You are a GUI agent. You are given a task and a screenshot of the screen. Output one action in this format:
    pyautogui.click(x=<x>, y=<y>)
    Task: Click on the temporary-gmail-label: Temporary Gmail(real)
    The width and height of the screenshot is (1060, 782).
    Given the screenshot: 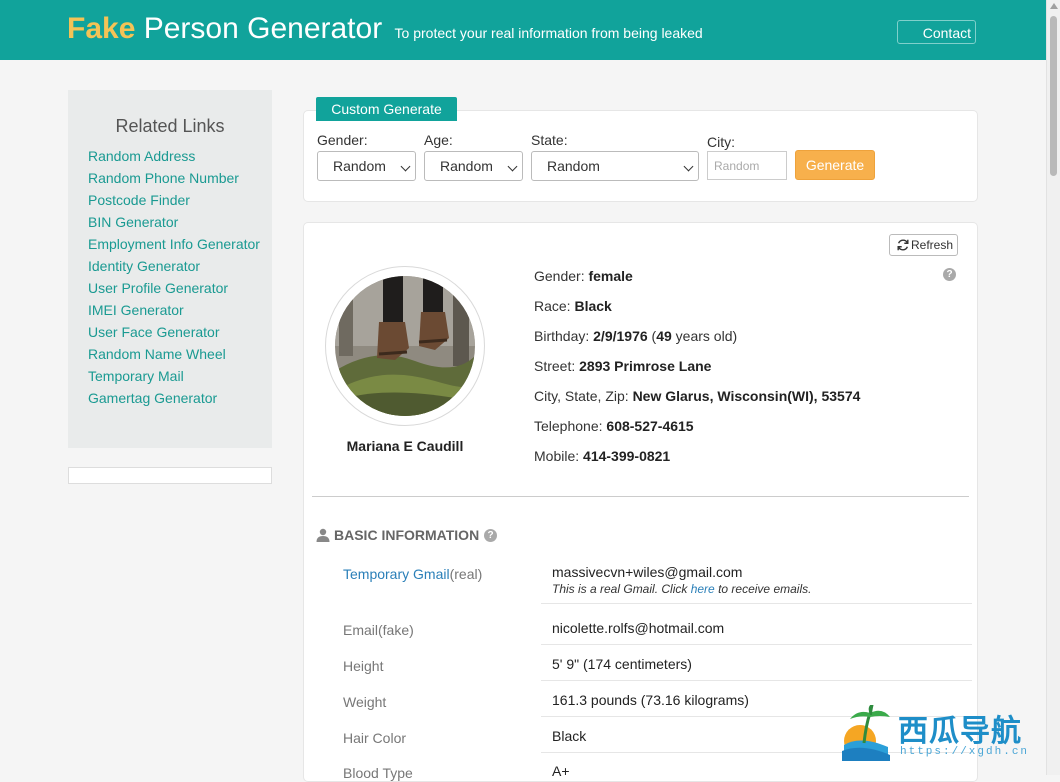 What is the action you would take?
    pyautogui.click(x=412, y=574)
    